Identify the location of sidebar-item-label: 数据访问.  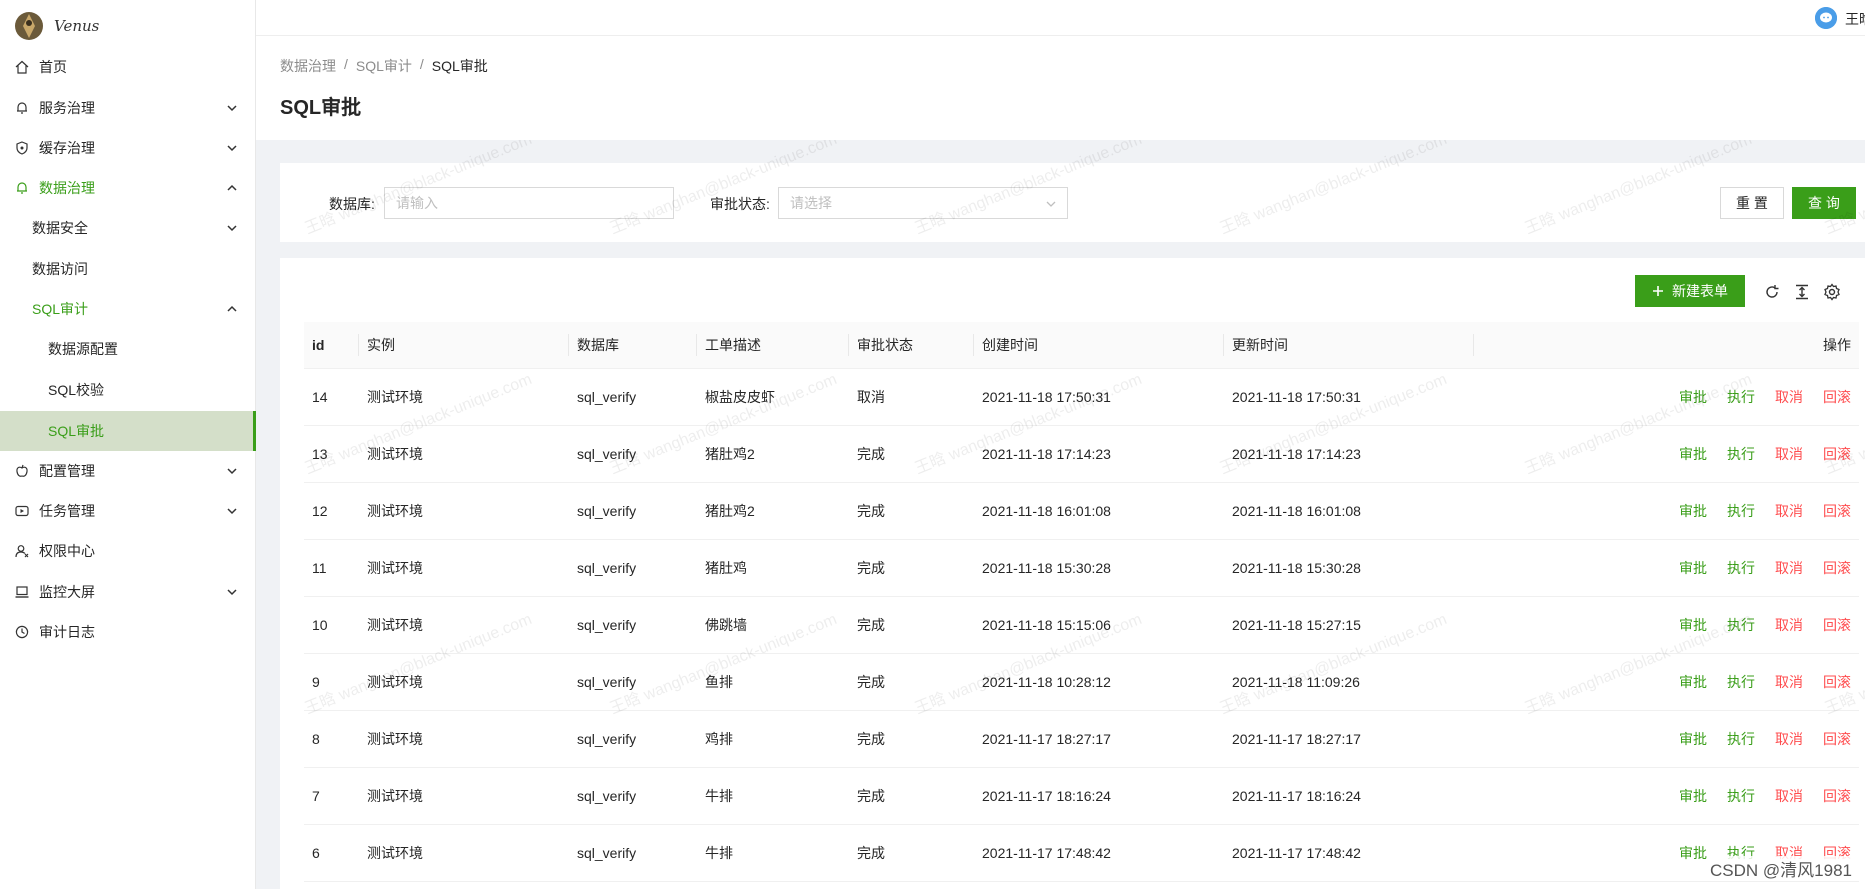
(60, 269).